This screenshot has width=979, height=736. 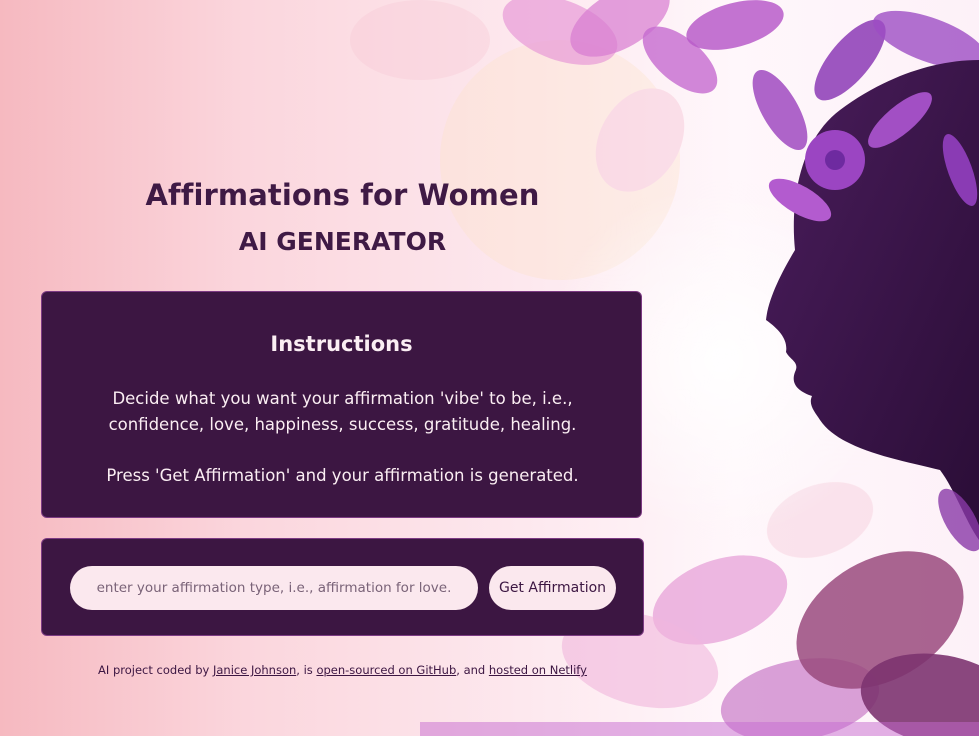 I want to click on footer-middle-2: , and, so click(x=472, y=670).